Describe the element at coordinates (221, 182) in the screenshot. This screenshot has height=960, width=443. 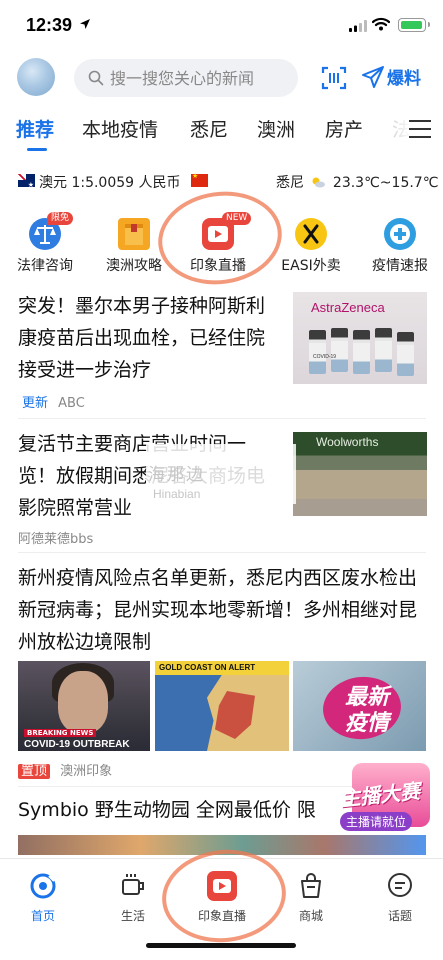
I see `info-bar: 澳元 1:5.0059 人民币 悉尼 23.3℃~15.7℃` at that location.